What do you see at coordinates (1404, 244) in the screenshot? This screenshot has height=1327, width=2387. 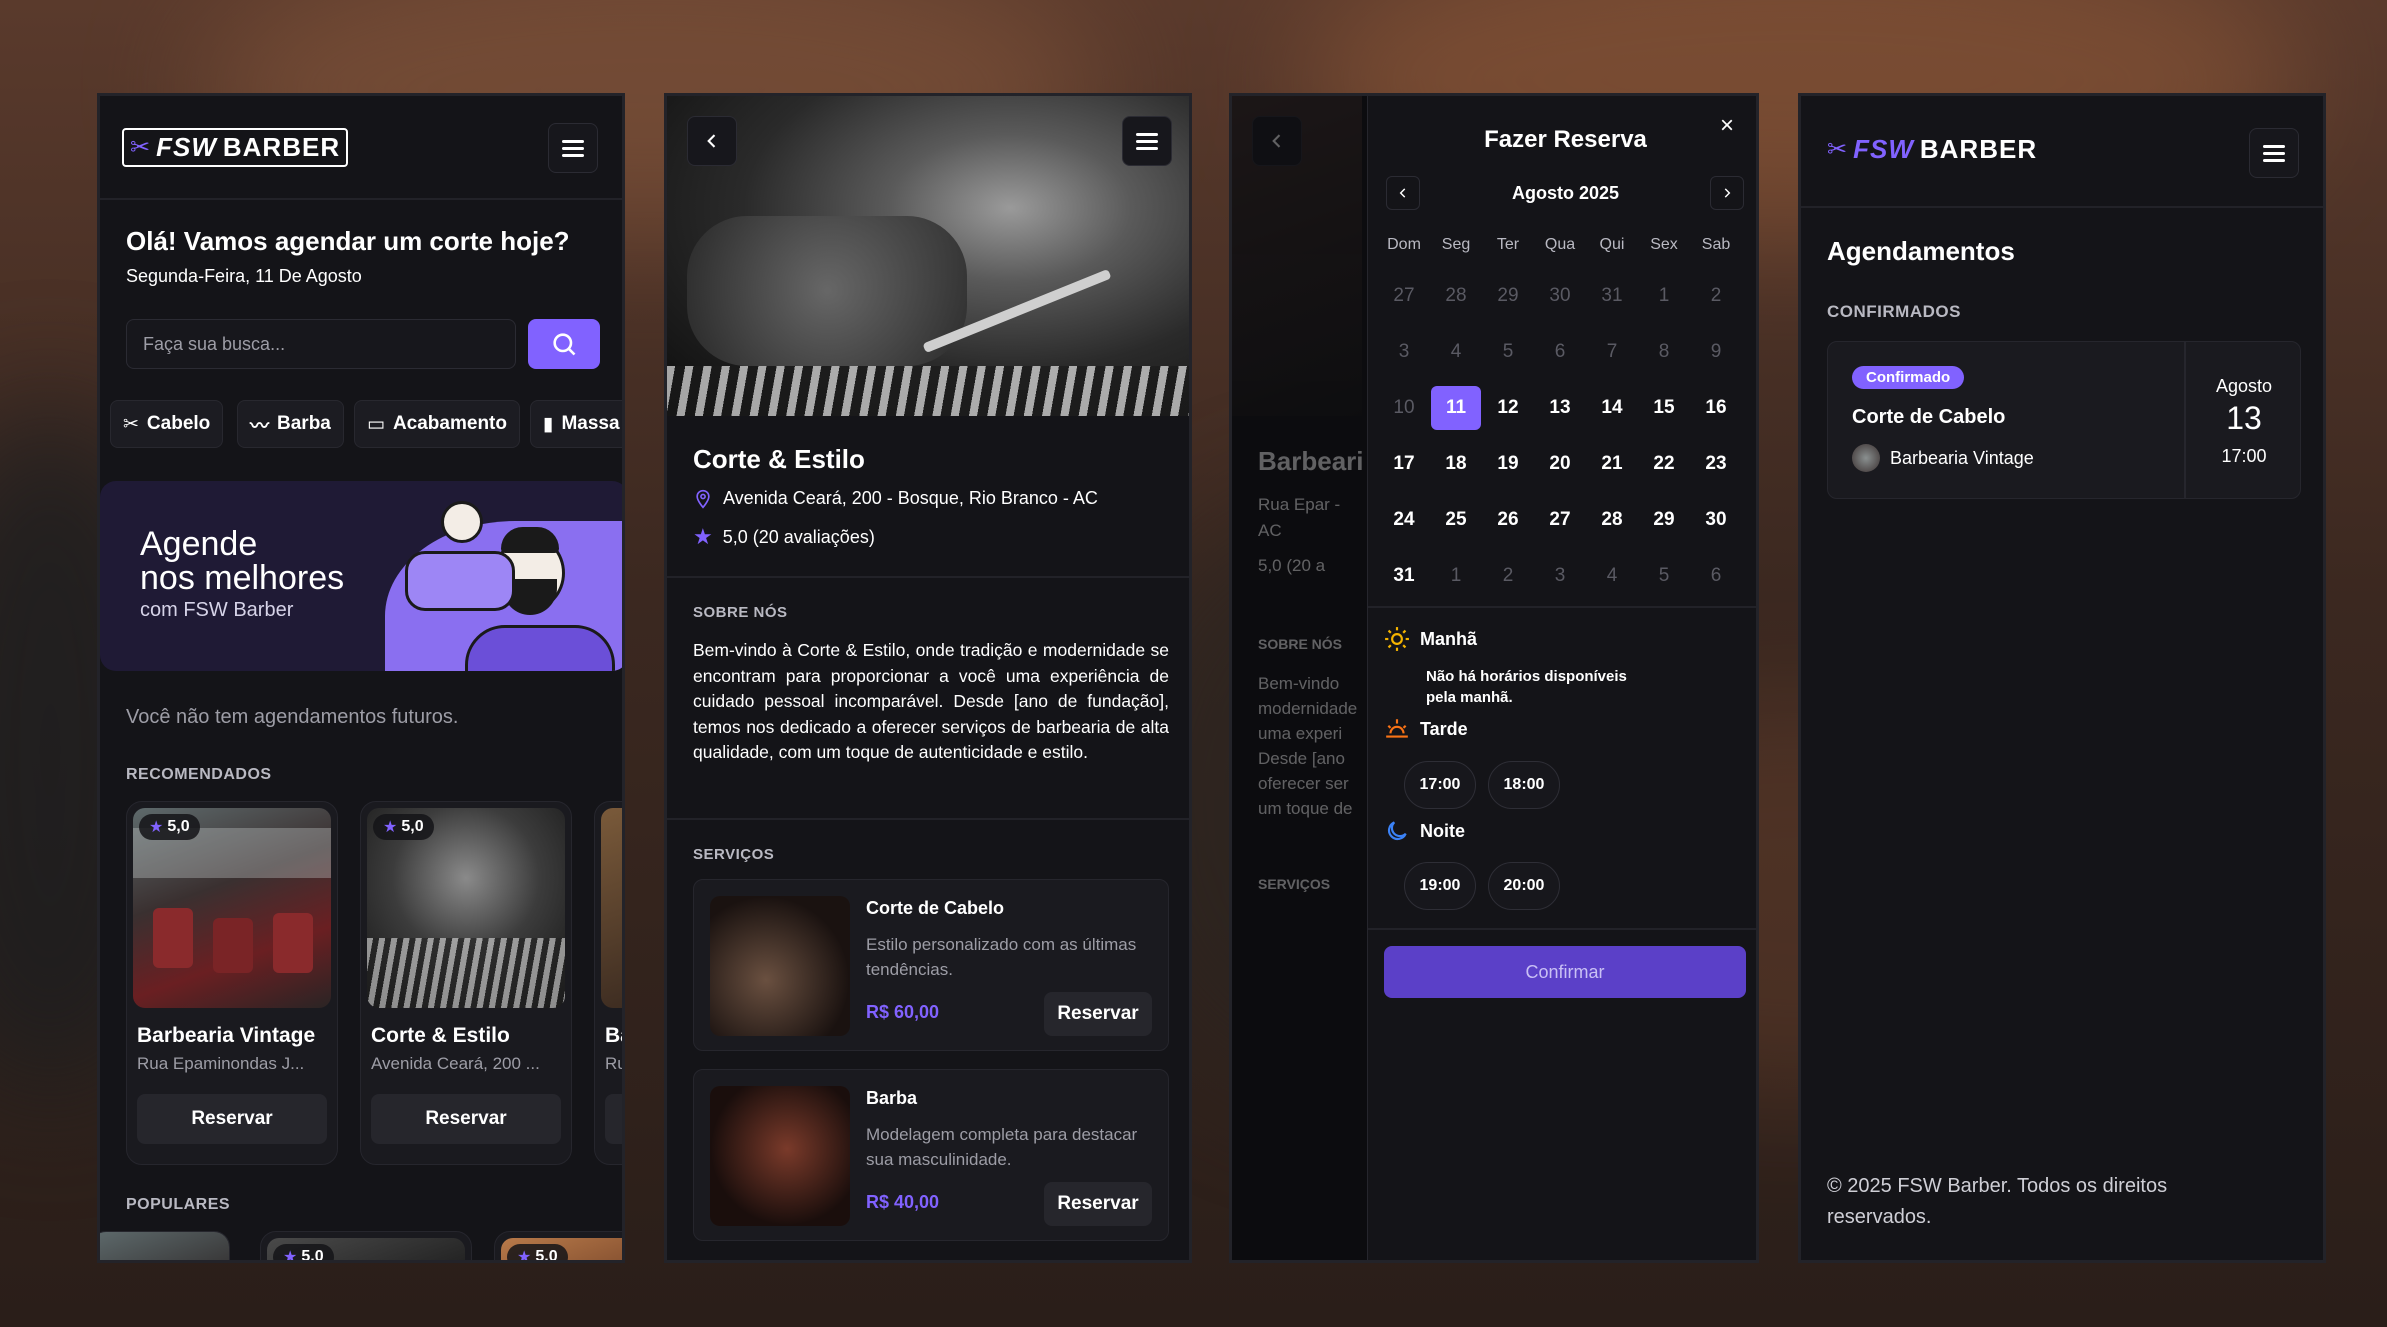 I see `weekday-label: Dom` at bounding box center [1404, 244].